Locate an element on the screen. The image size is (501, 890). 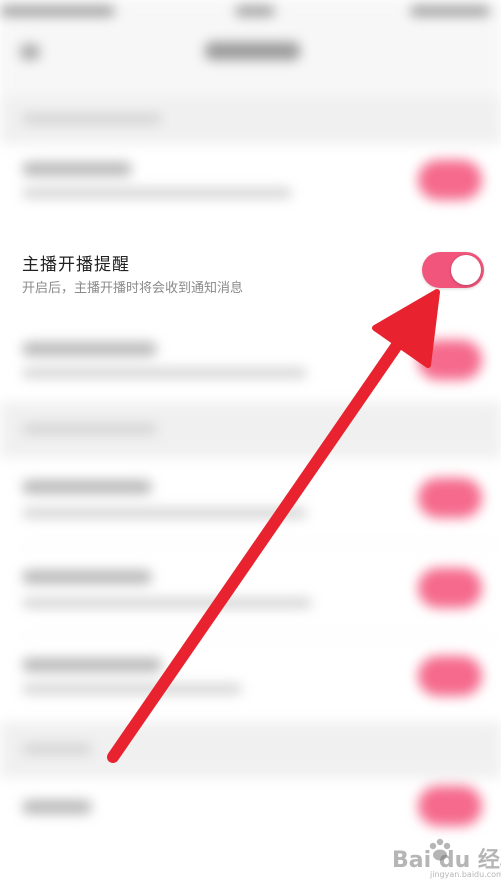
watermark-url: jingyan.baidu.com is located at coordinates (465, 874).